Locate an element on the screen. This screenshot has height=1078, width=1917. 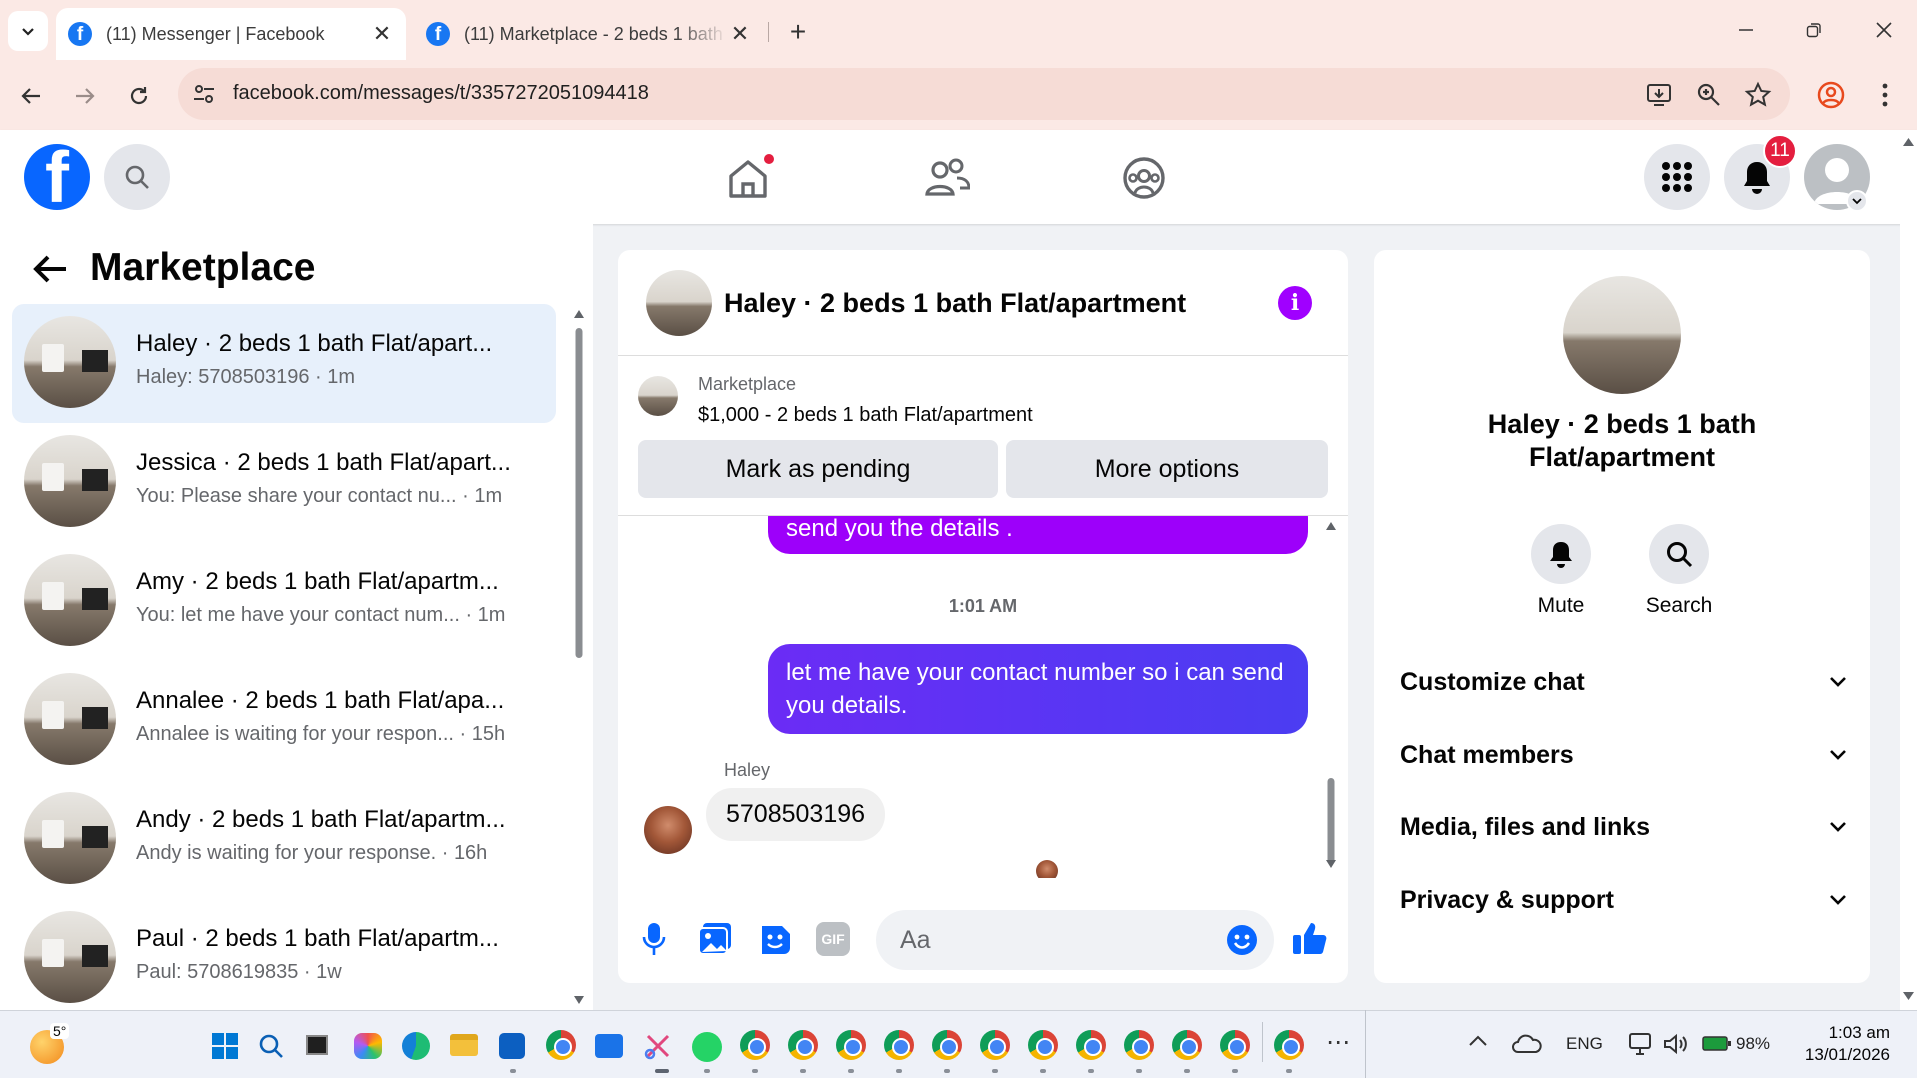
outlook-icon is located at coordinates (609, 1046).